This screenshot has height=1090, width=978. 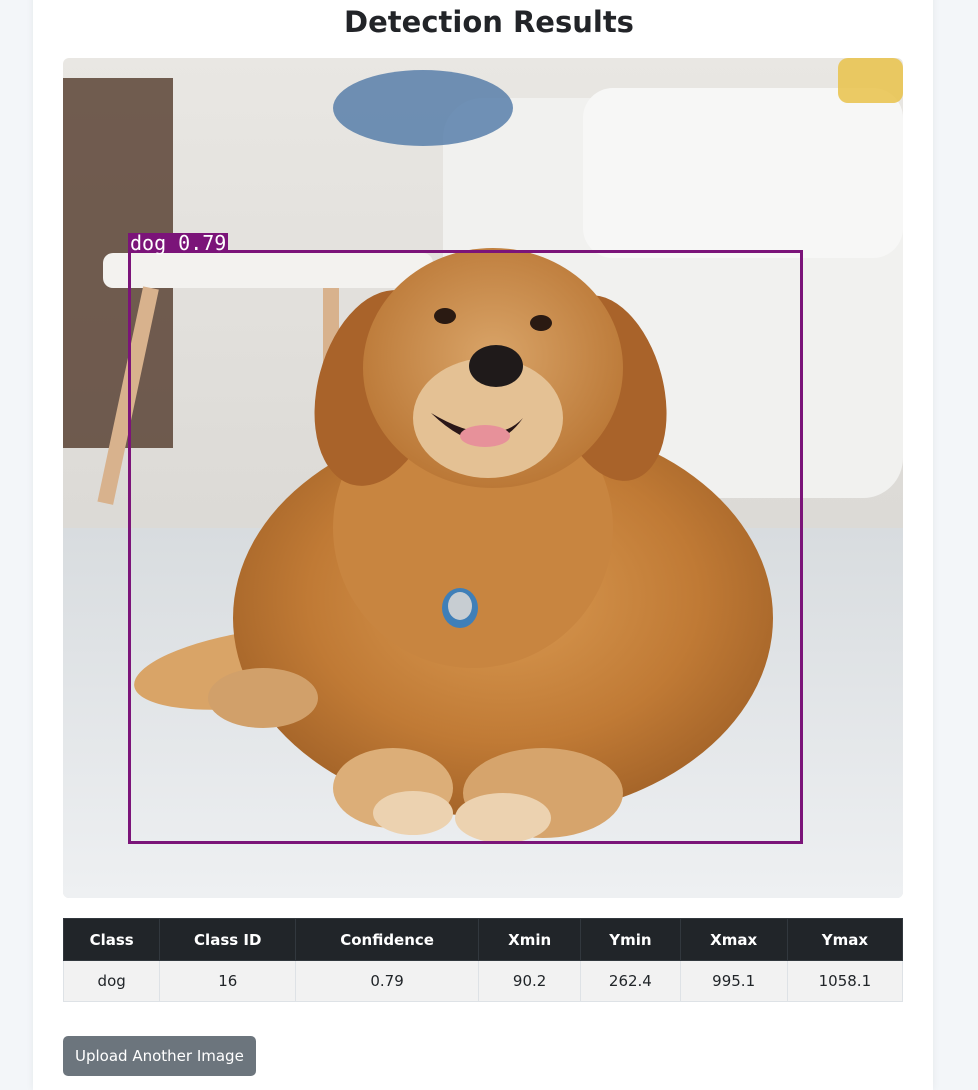 I want to click on upload-another-image-button: Upload Another Image, so click(x=159, y=1056).